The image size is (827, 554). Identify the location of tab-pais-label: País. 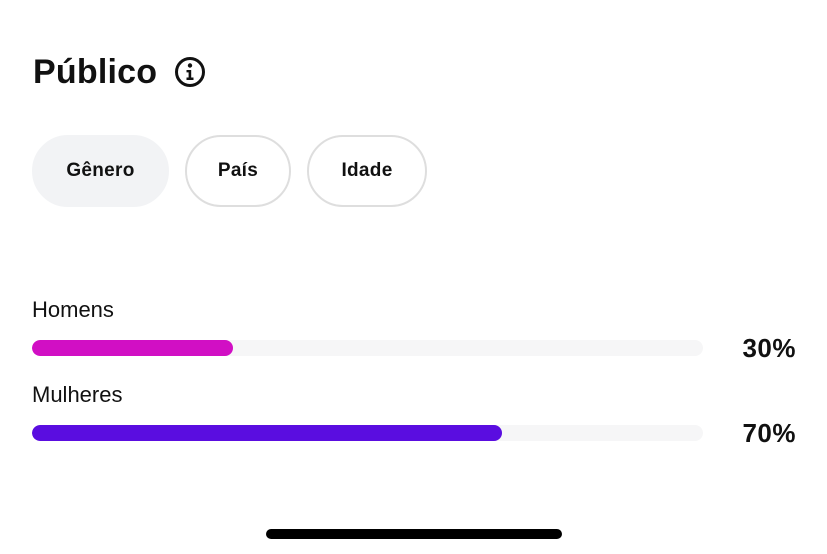
(238, 170).